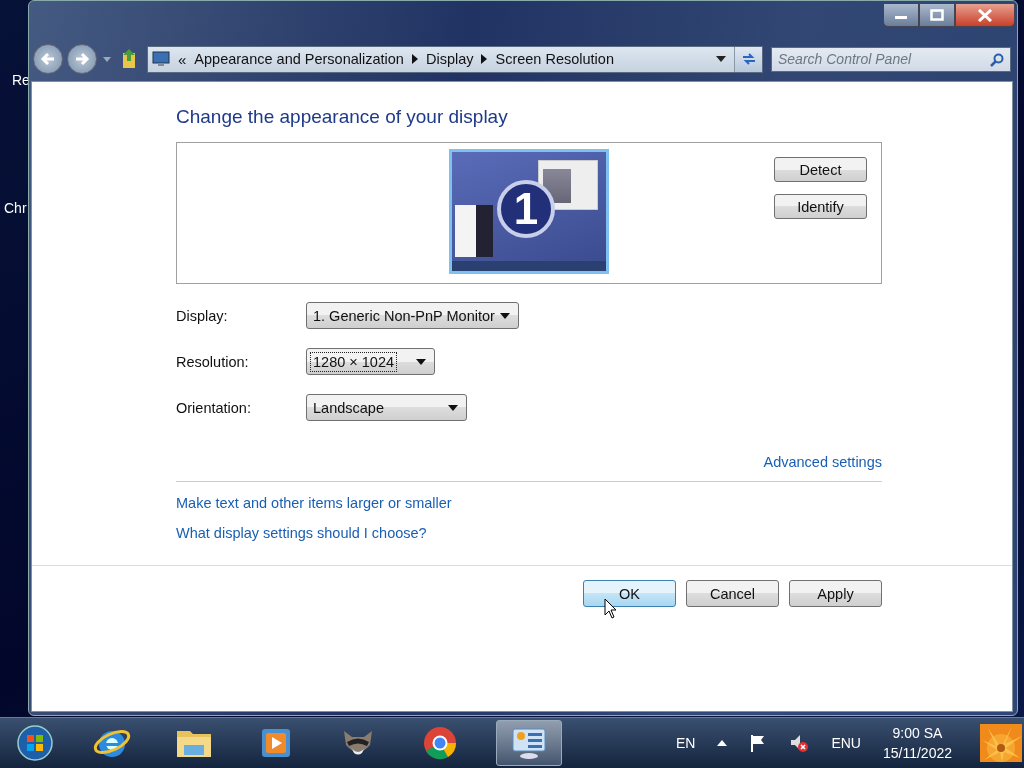 This screenshot has height=768, width=1024. What do you see at coordinates (997, 59) in the screenshot?
I see `search-icon` at bounding box center [997, 59].